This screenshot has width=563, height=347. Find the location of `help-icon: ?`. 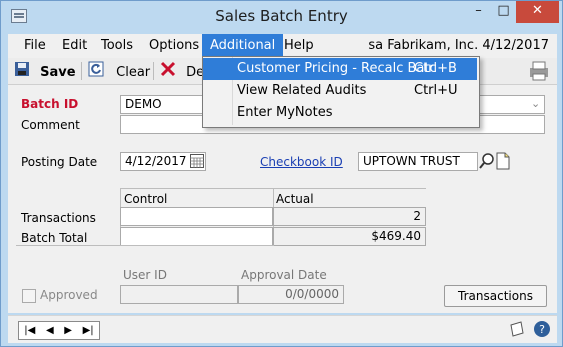

help-icon: ? is located at coordinates (542, 330).